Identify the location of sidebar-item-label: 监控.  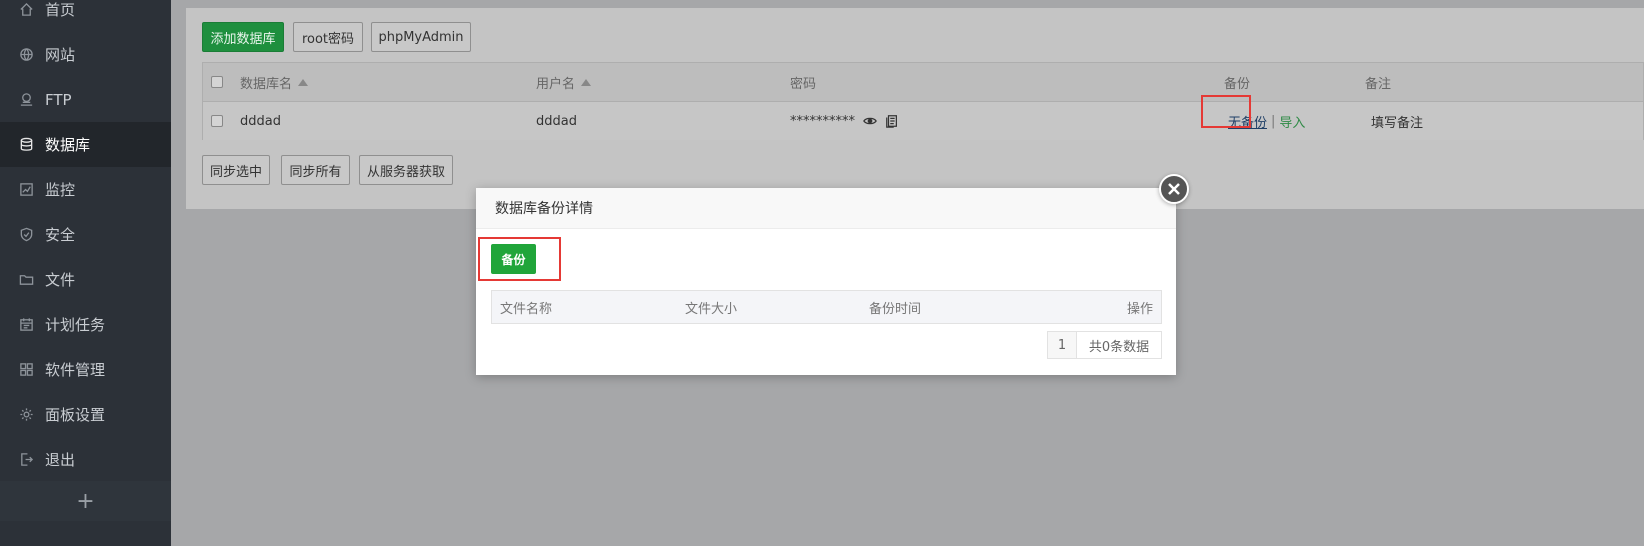
(60, 190).